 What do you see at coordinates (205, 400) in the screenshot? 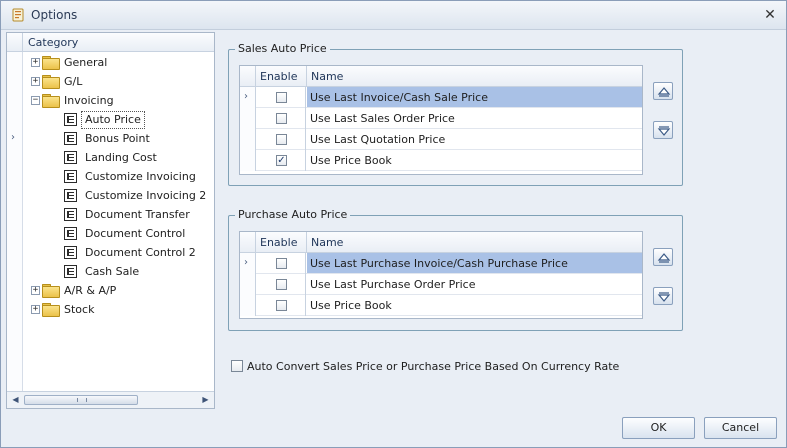
I see `scroll-right-icon: ▶` at bounding box center [205, 400].